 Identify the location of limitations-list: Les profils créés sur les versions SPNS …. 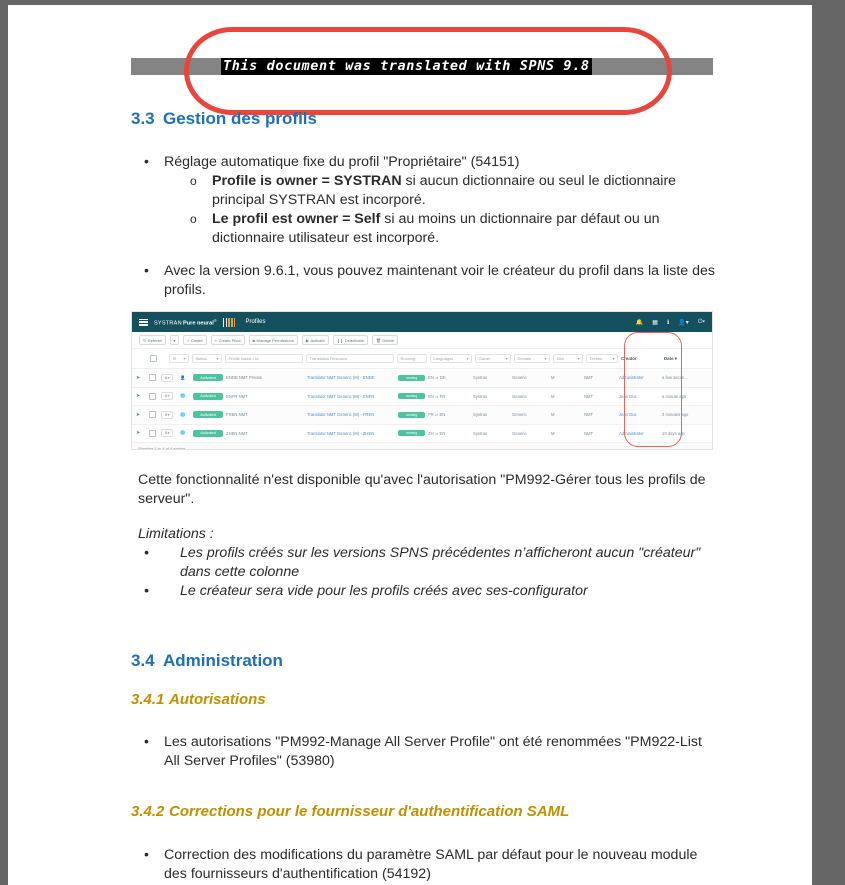
(425, 572).